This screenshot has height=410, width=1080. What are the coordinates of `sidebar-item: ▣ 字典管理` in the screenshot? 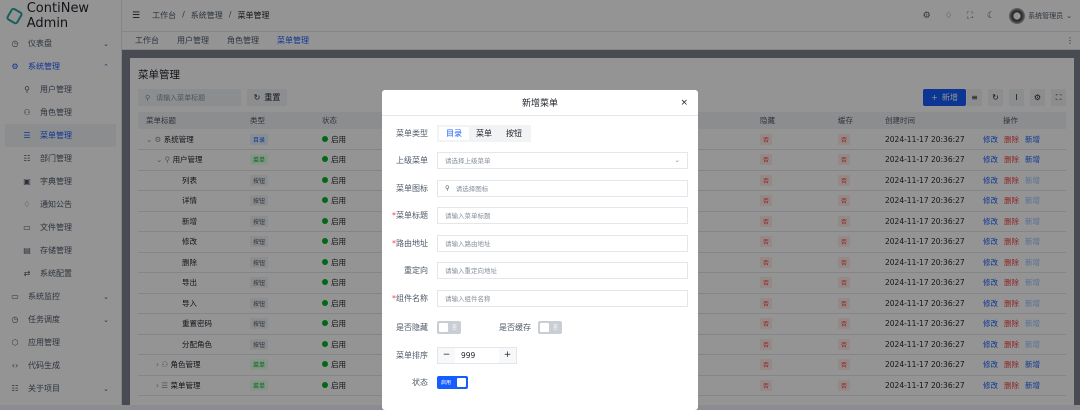 It's located at (60, 181).